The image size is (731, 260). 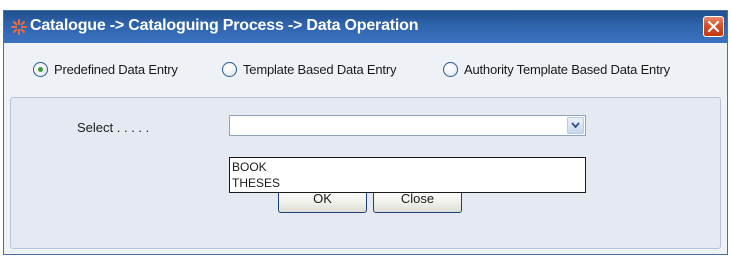 I want to click on dropdown-option-book: BOOK, so click(x=249, y=167).